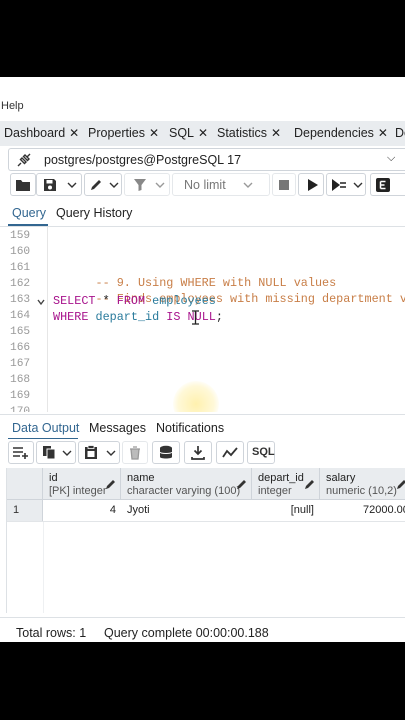 The height and width of the screenshot is (720, 405). I want to click on edit-button, so click(103, 184).